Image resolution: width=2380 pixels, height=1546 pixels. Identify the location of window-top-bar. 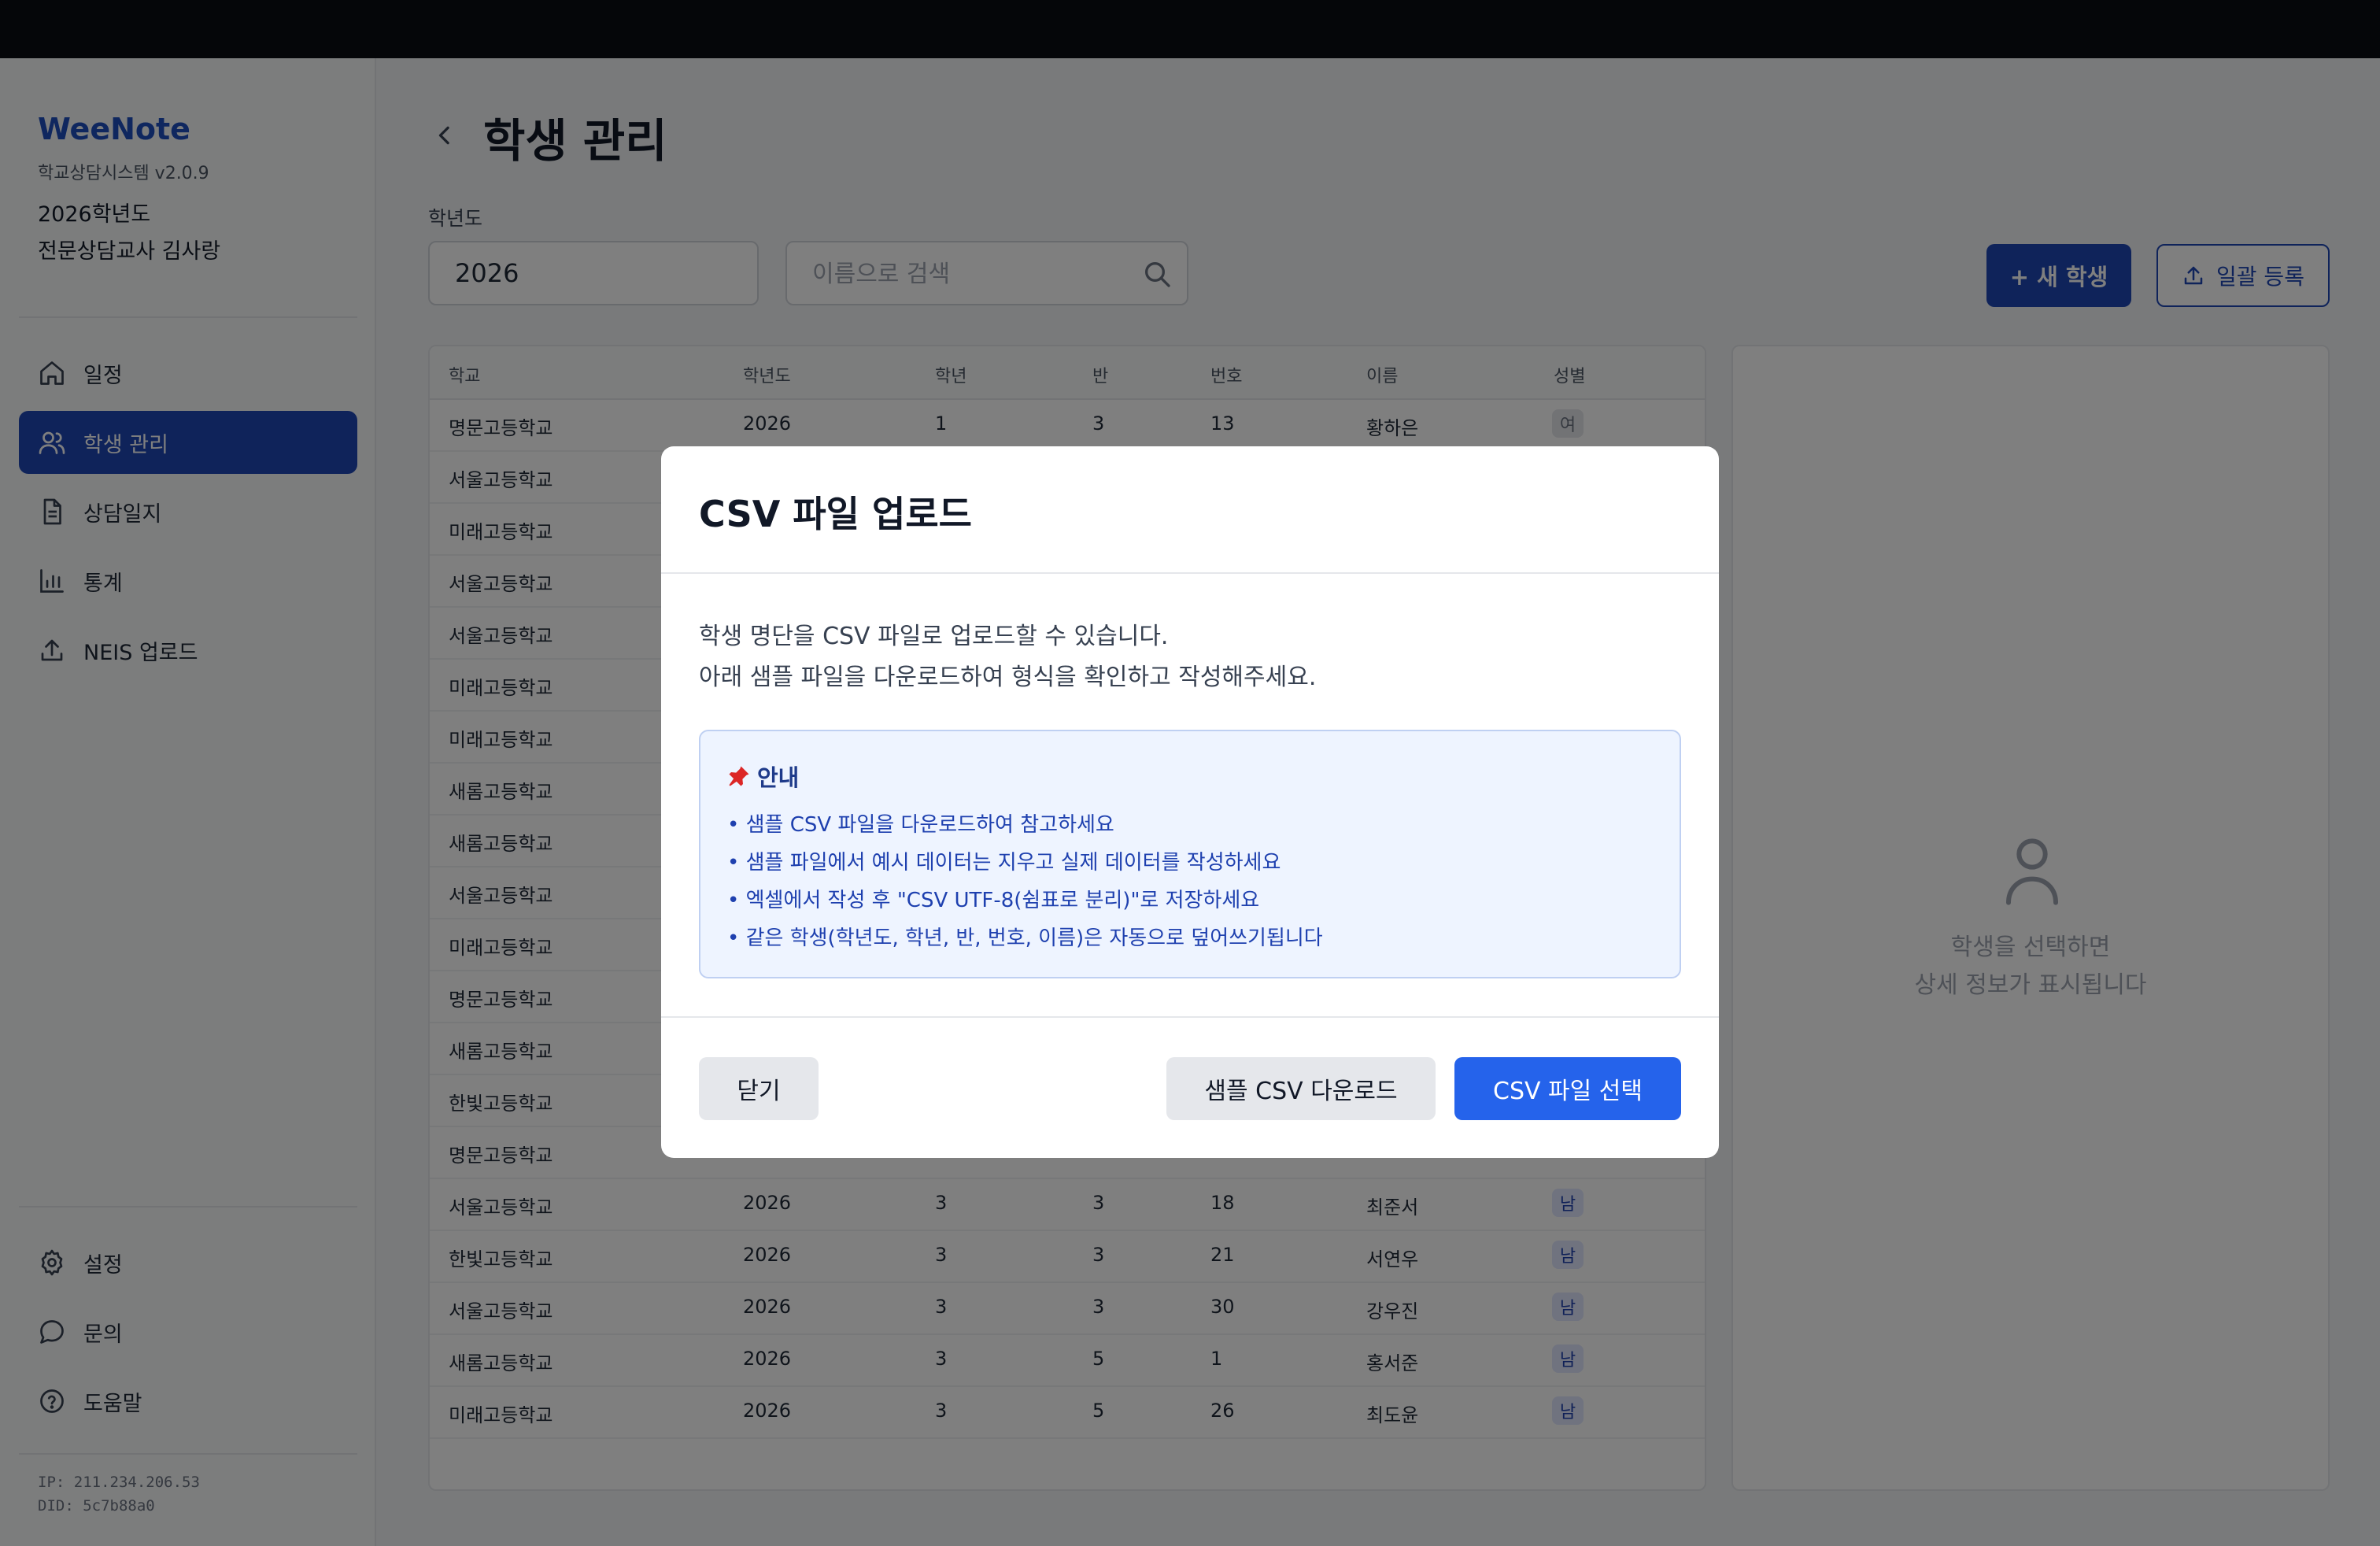
(1190, 29).